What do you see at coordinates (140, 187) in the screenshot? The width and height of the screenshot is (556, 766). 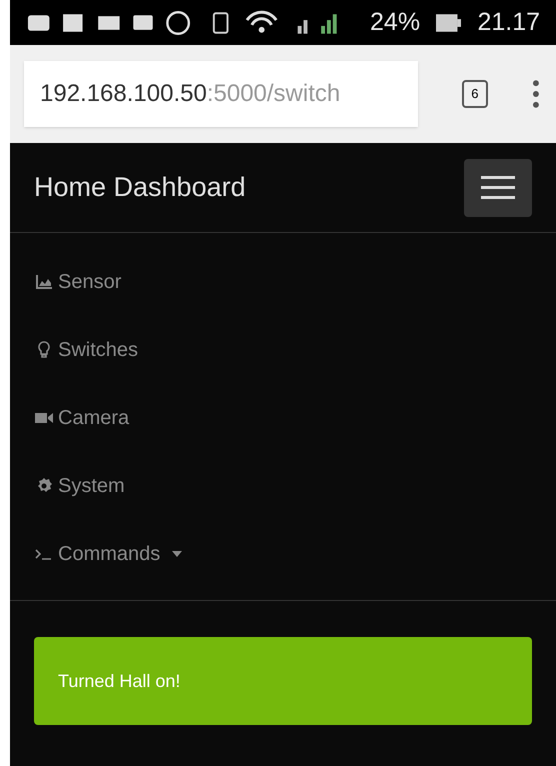 I see `app-title: Home Dashboard` at bounding box center [140, 187].